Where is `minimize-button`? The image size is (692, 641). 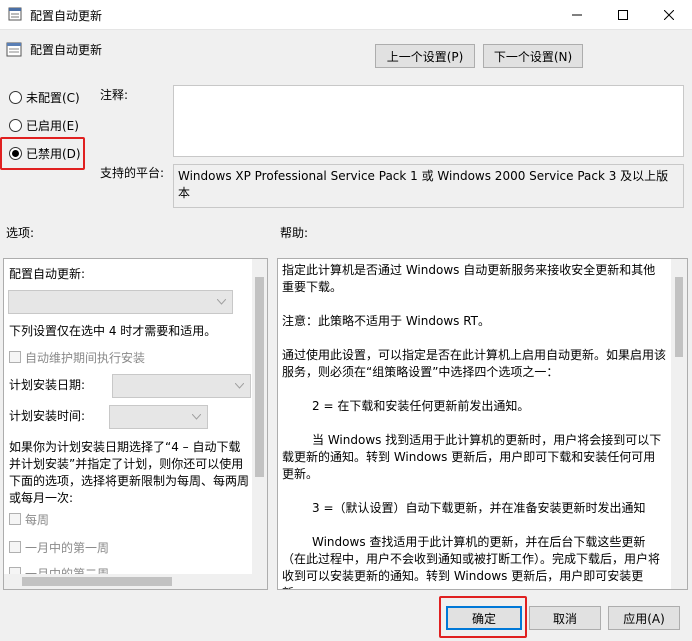 minimize-button is located at coordinates (577, 15).